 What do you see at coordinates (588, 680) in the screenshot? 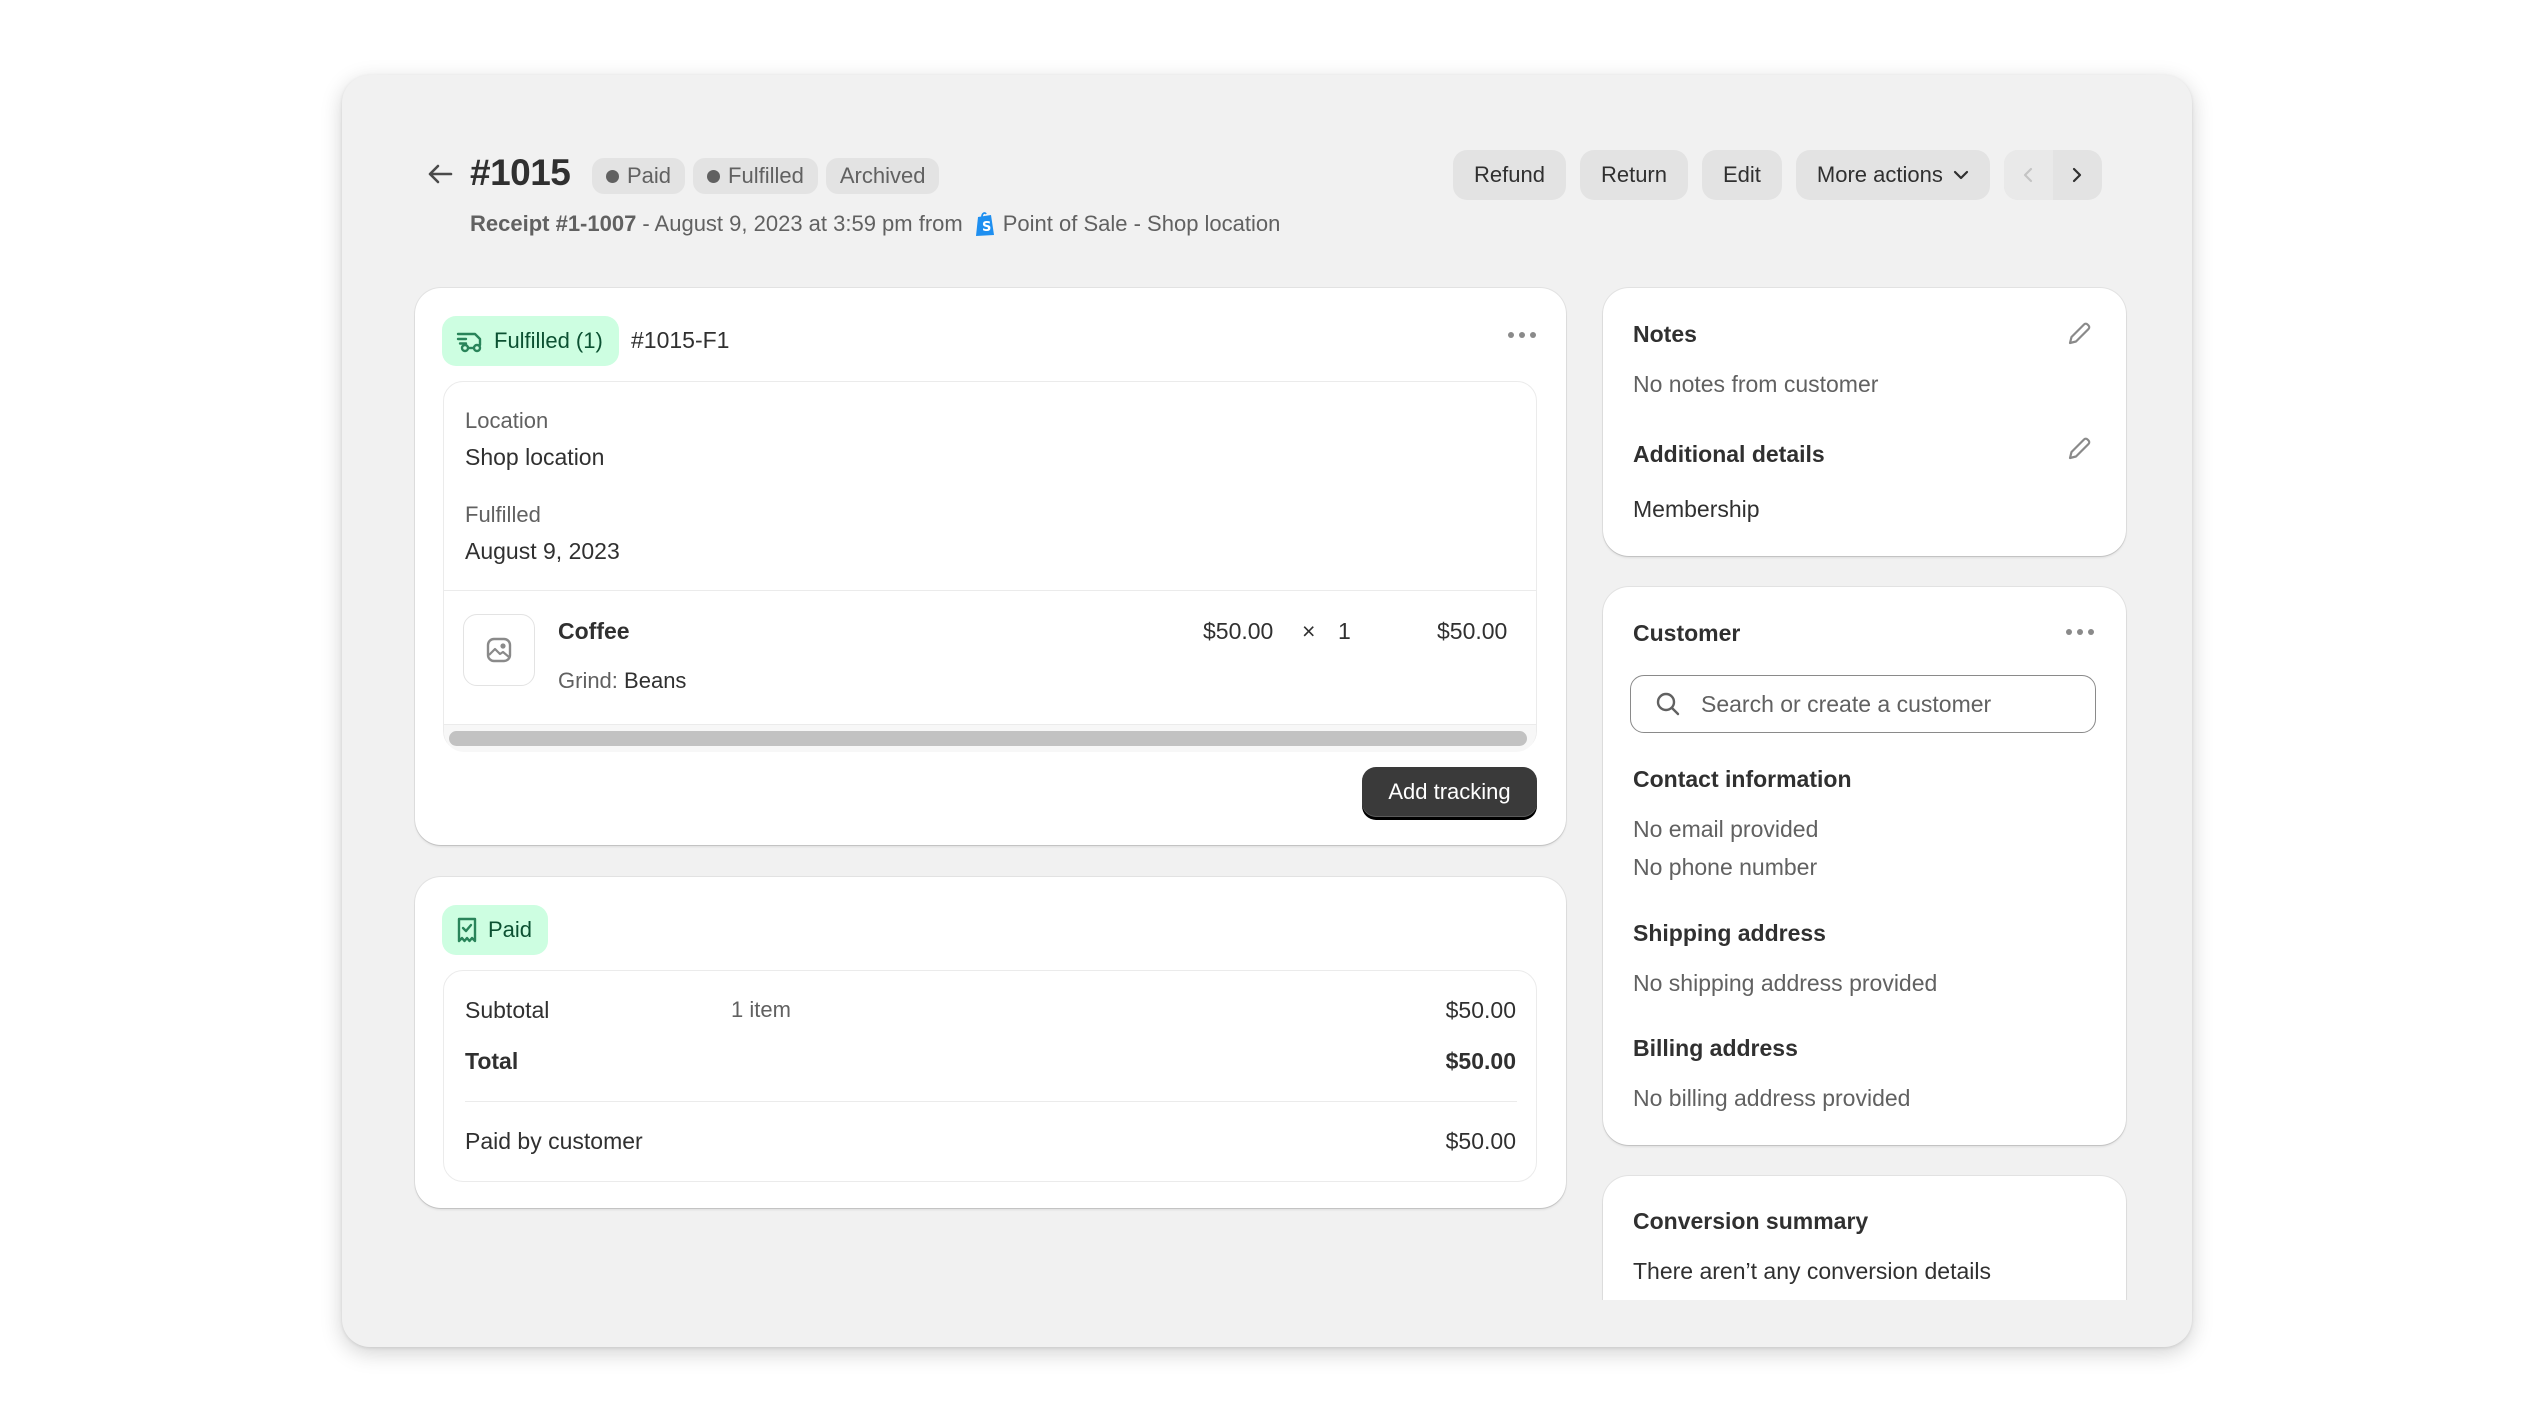
I see `variant-label: Grind:` at bounding box center [588, 680].